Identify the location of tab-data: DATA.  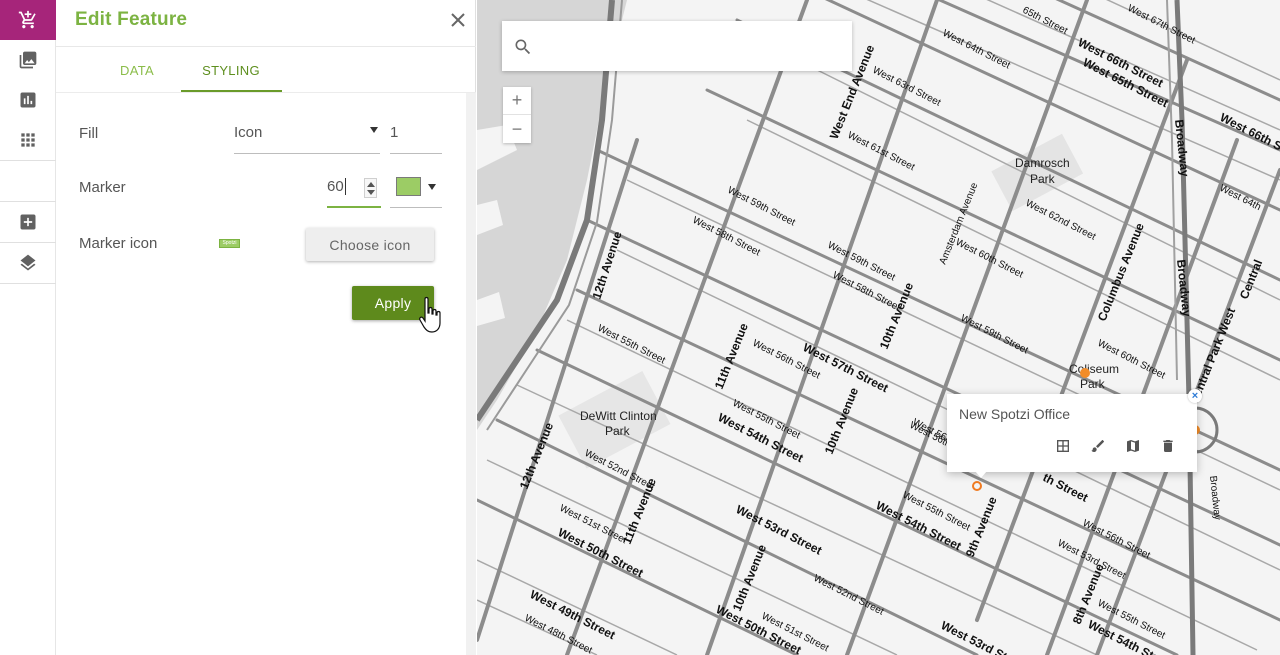
(137, 70).